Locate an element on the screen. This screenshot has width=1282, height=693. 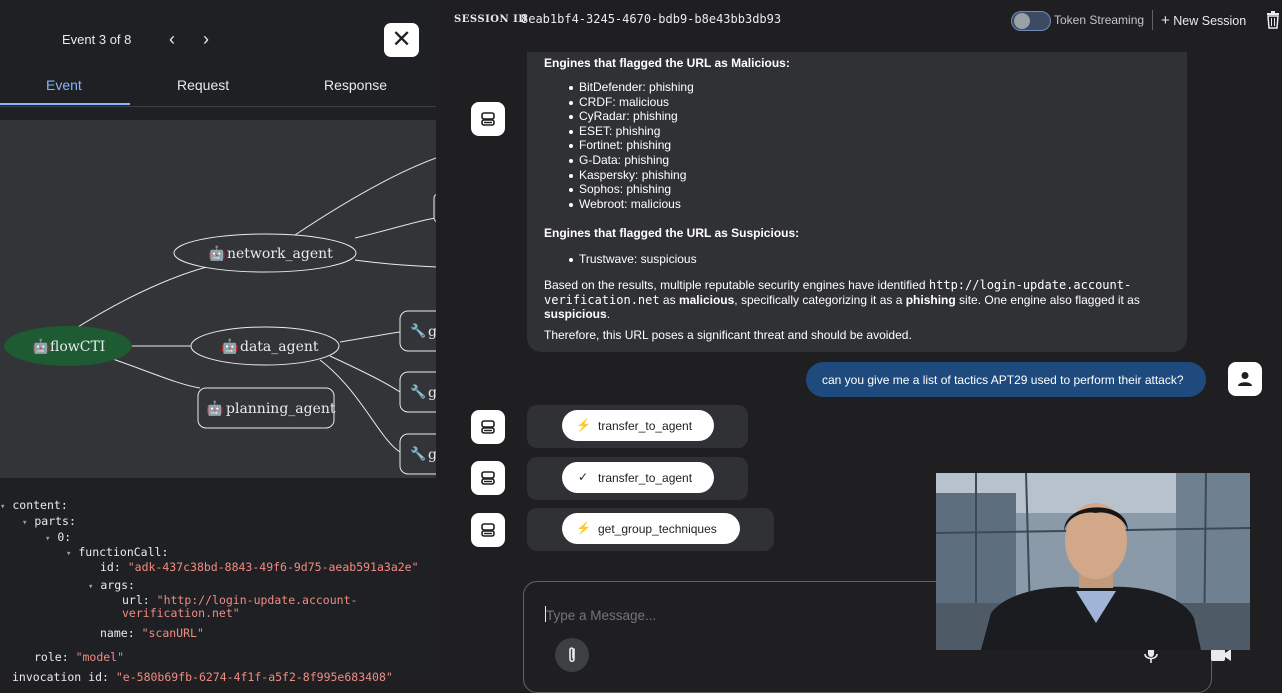
json-key: args: is located at coordinates (117, 585).